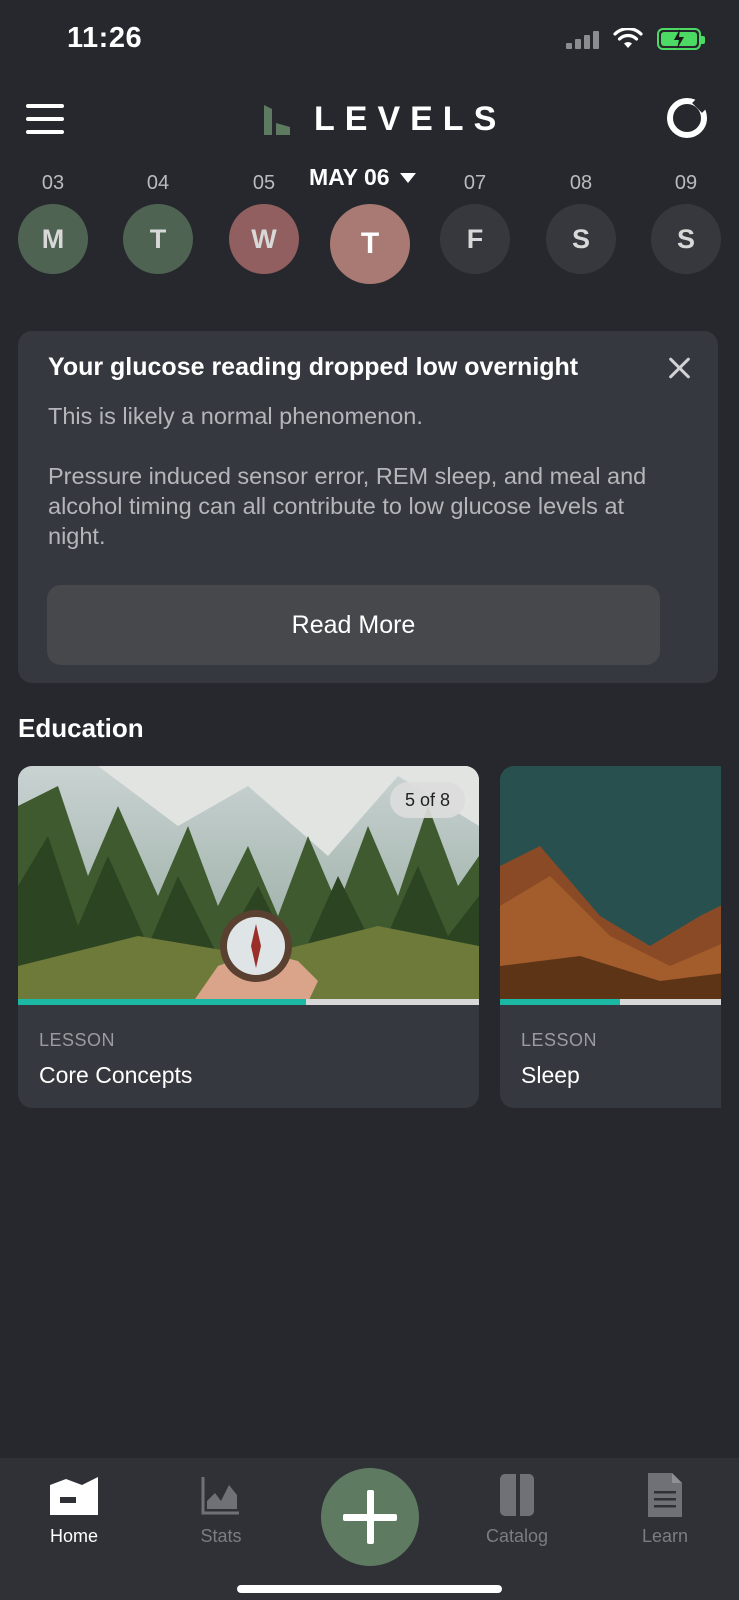 This screenshot has height=1600, width=739. I want to click on hamburger-menu-icon, so click(45, 119).